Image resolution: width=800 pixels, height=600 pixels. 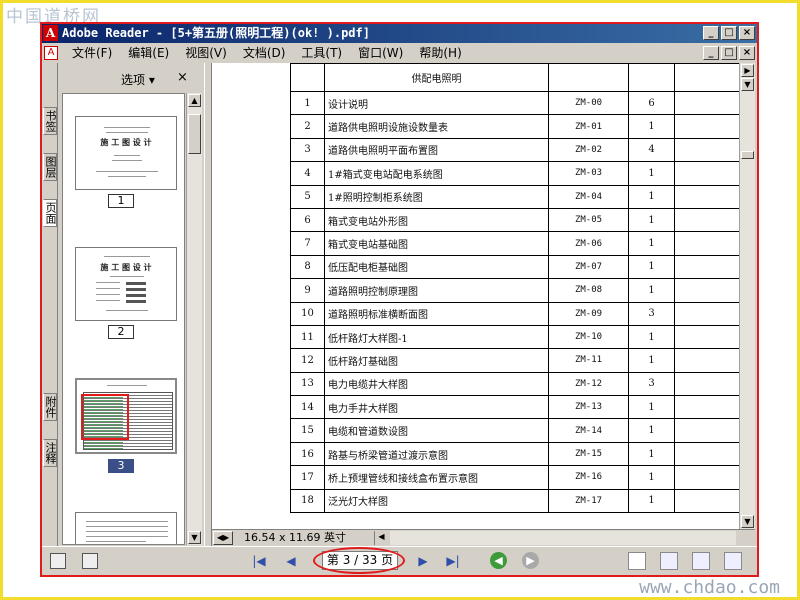 What do you see at coordinates (90, 561) in the screenshot?
I see `document-properties-icon` at bounding box center [90, 561].